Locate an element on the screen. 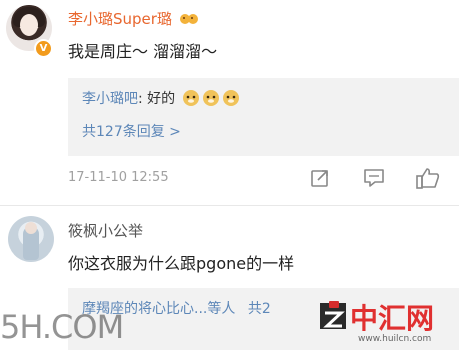 The height and width of the screenshot is (350, 459). comment-username: 筱枫小公举 is located at coordinates (105, 230).